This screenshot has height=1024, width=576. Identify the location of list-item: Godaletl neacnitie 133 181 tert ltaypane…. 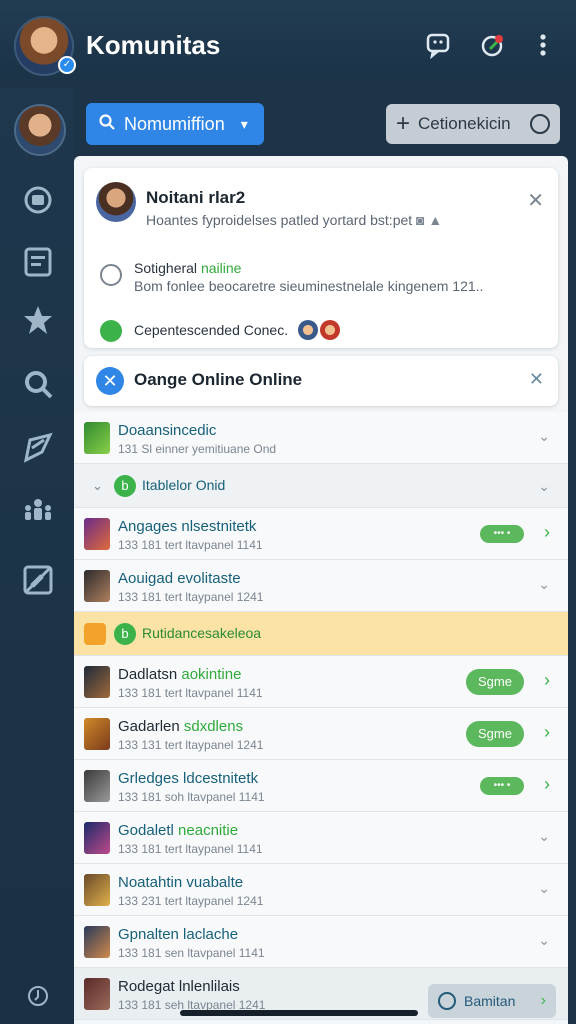
(321, 838).